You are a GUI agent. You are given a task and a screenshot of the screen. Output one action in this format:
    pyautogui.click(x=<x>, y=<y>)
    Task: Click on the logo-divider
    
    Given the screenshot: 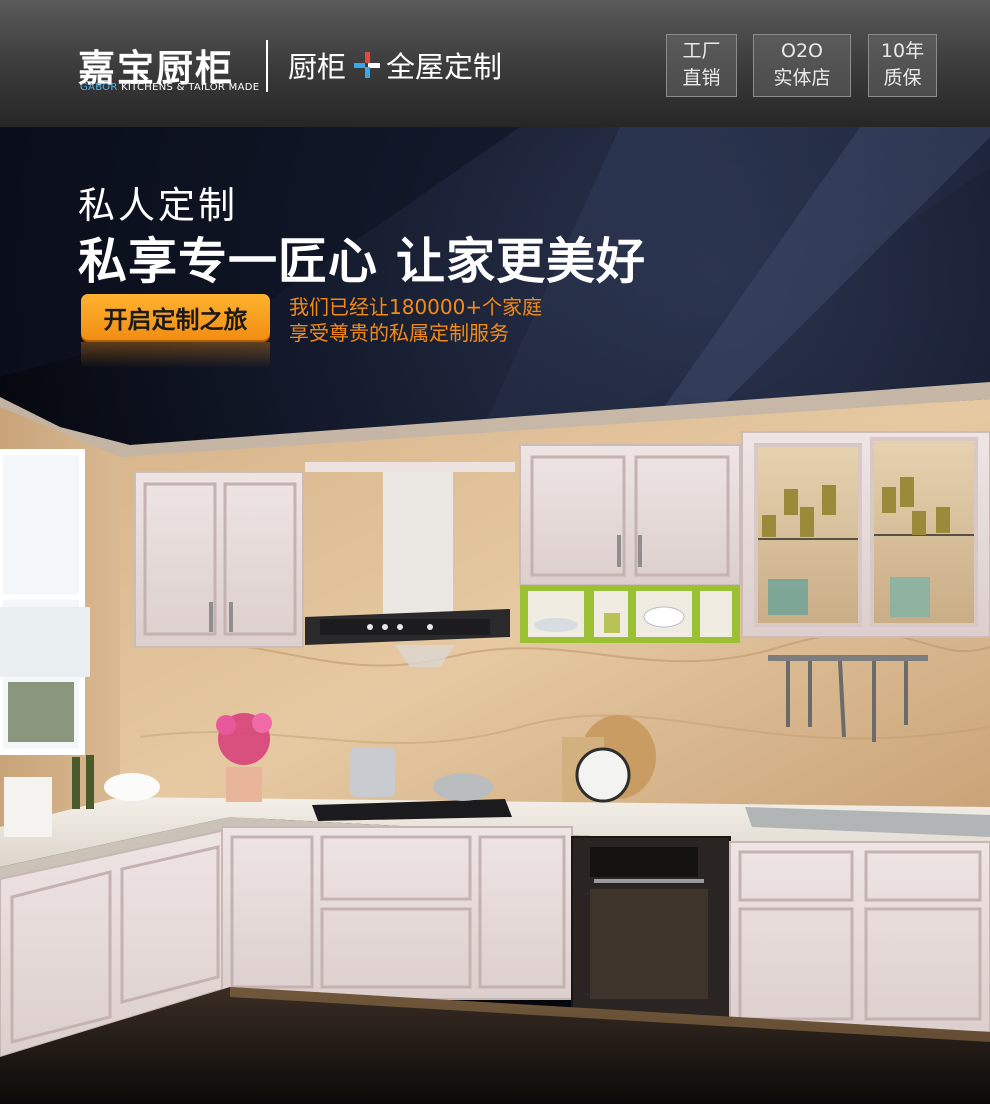 What is the action you would take?
    pyautogui.click(x=267, y=66)
    